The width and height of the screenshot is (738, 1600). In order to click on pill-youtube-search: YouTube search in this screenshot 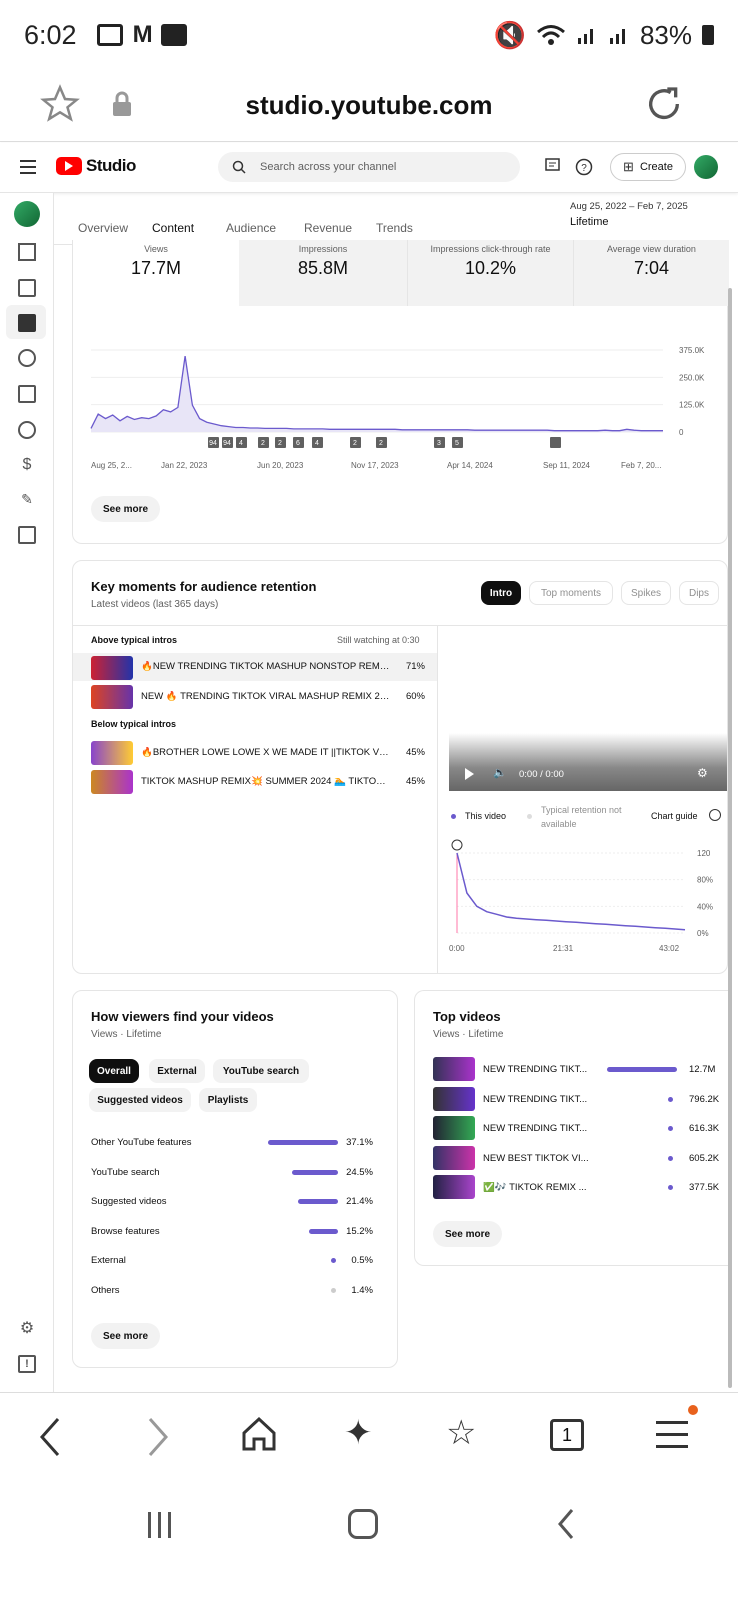, I will do `click(261, 1071)`.